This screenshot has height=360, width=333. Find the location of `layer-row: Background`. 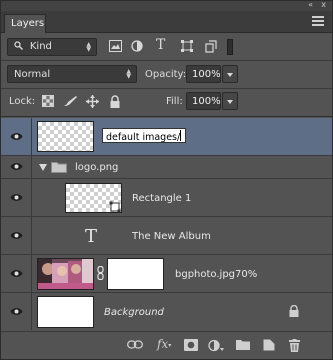

layer-row: Background is located at coordinates (166, 311).